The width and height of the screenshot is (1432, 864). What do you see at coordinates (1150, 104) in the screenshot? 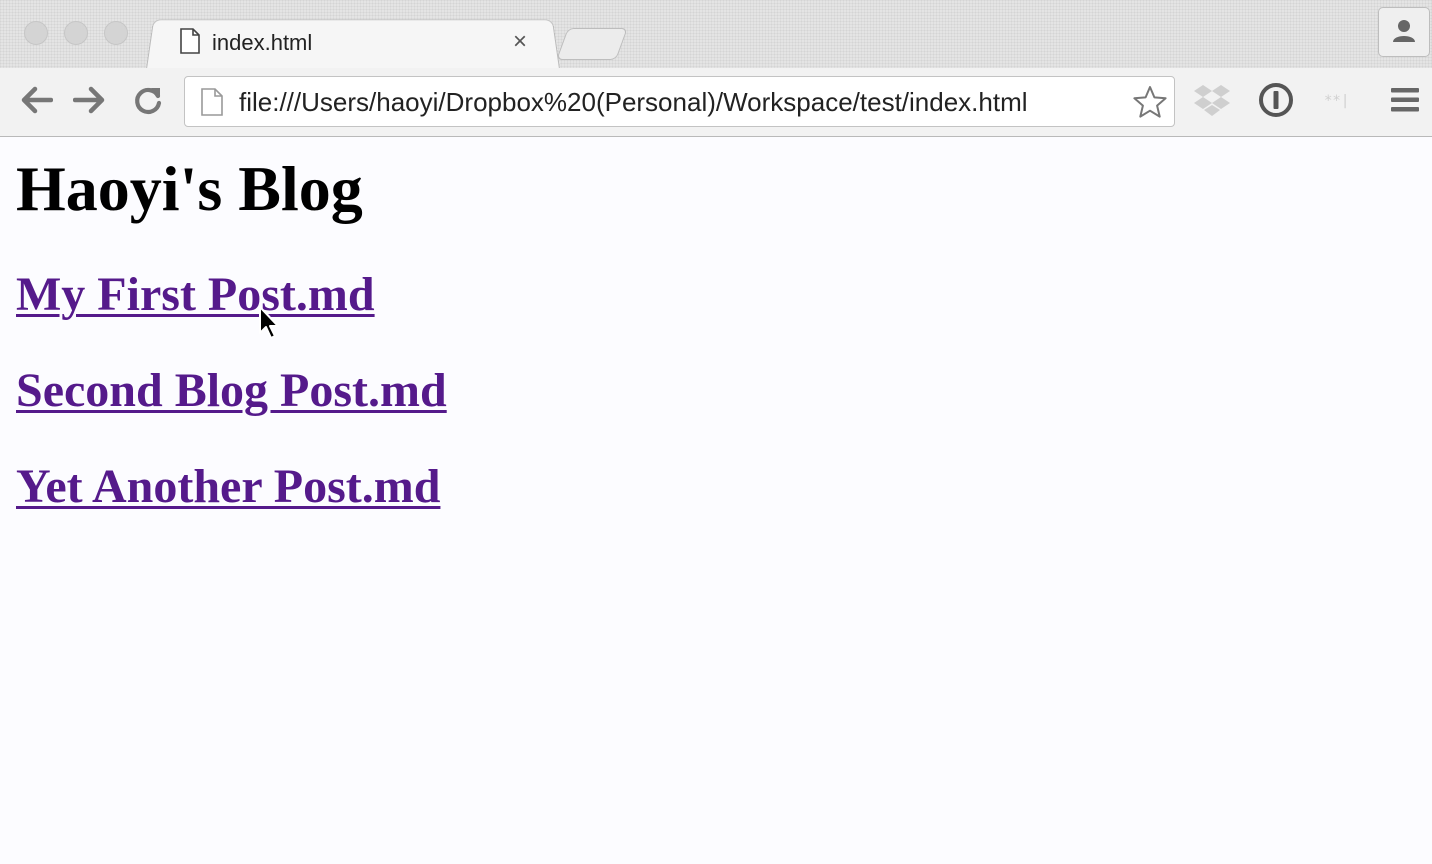
I see `star-icon` at bounding box center [1150, 104].